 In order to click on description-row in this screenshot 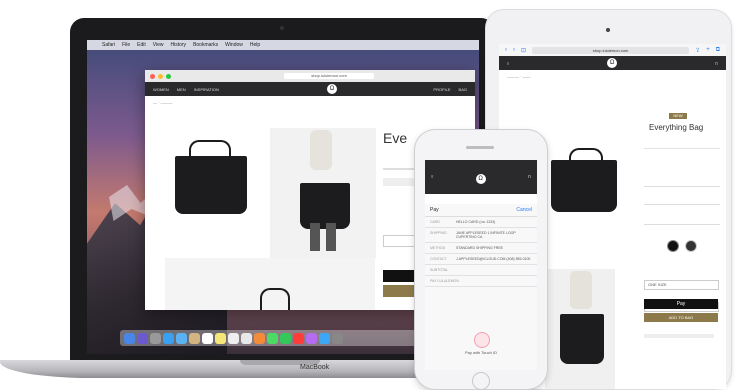, I will do `click(682, 199)`.